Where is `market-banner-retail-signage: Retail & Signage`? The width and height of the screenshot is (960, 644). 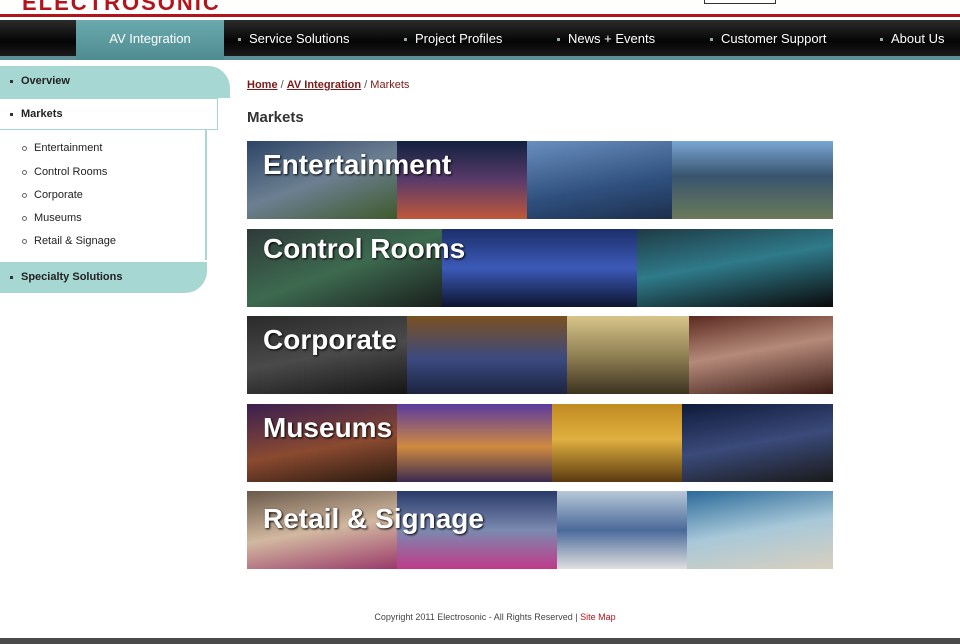 market-banner-retail-signage: Retail & Signage is located at coordinates (540, 530).